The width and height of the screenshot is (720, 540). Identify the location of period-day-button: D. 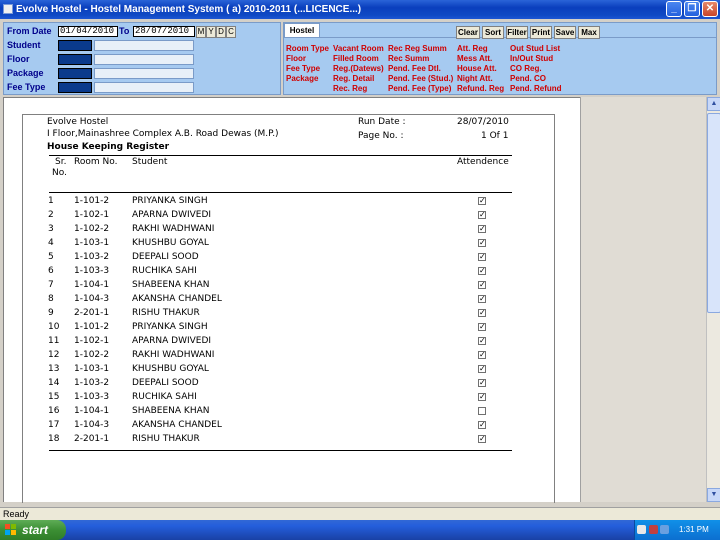
(221, 32).